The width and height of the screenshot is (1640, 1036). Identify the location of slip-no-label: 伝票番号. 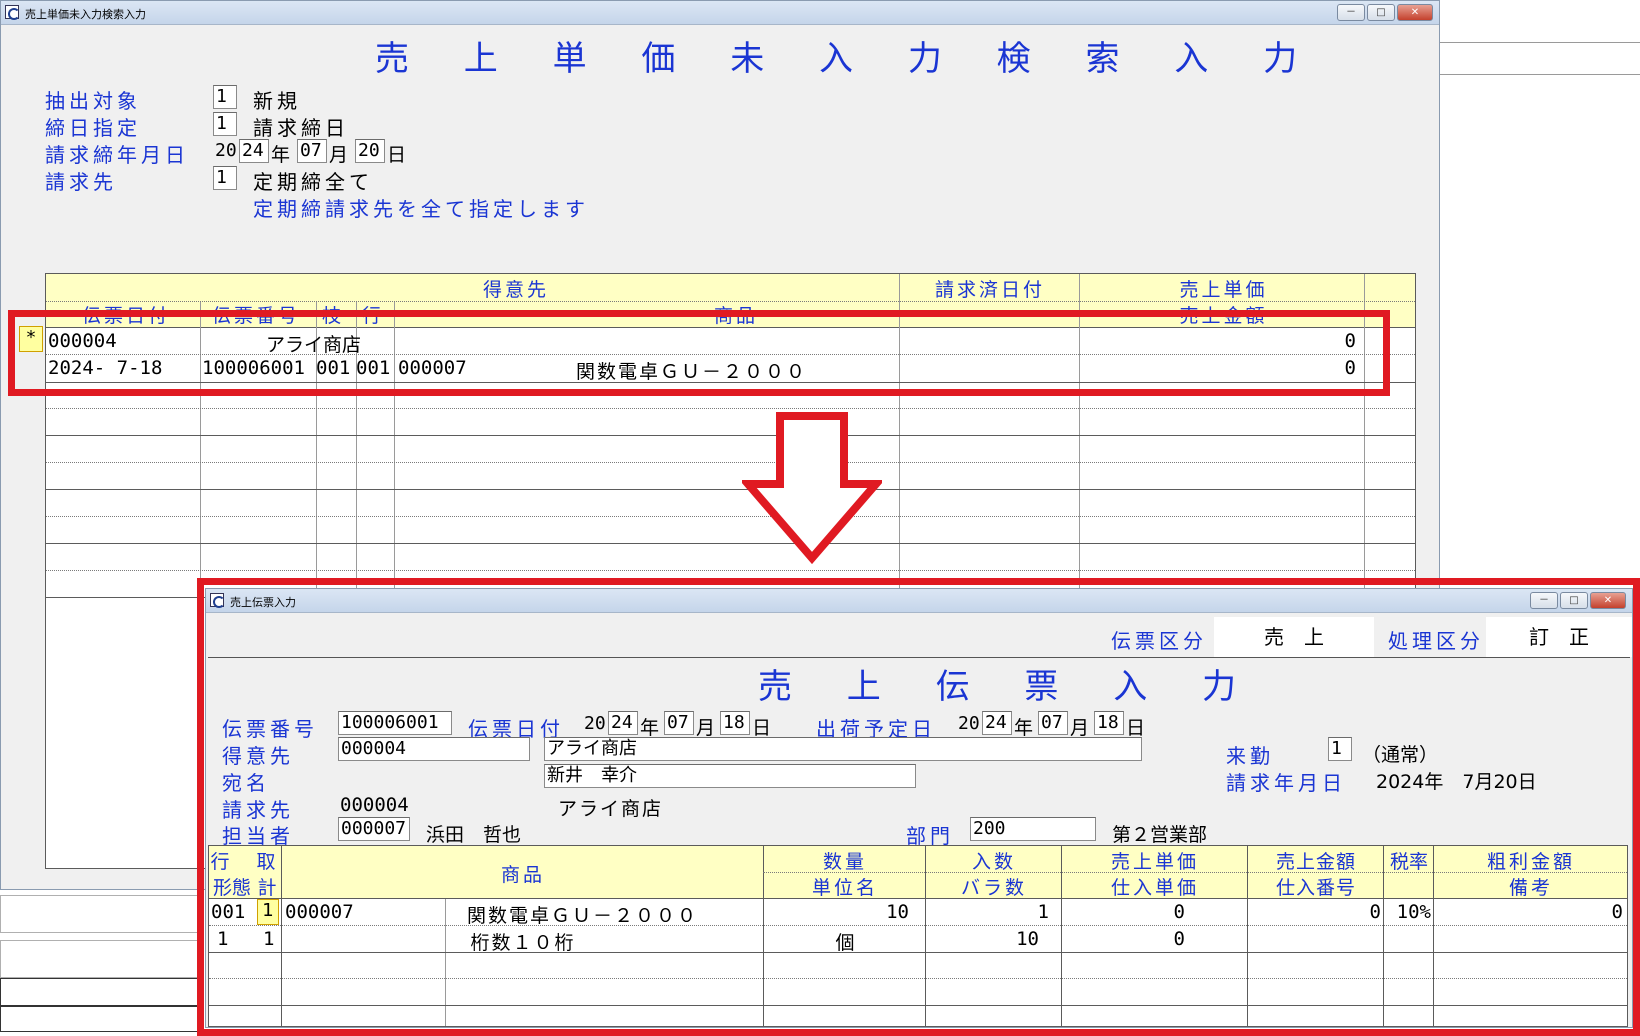
(270, 729).